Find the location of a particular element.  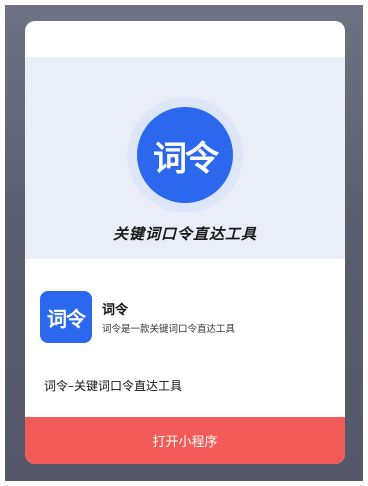

app-description: 词令是一款关键词口令直达工具 is located at coordinates (169, 329).